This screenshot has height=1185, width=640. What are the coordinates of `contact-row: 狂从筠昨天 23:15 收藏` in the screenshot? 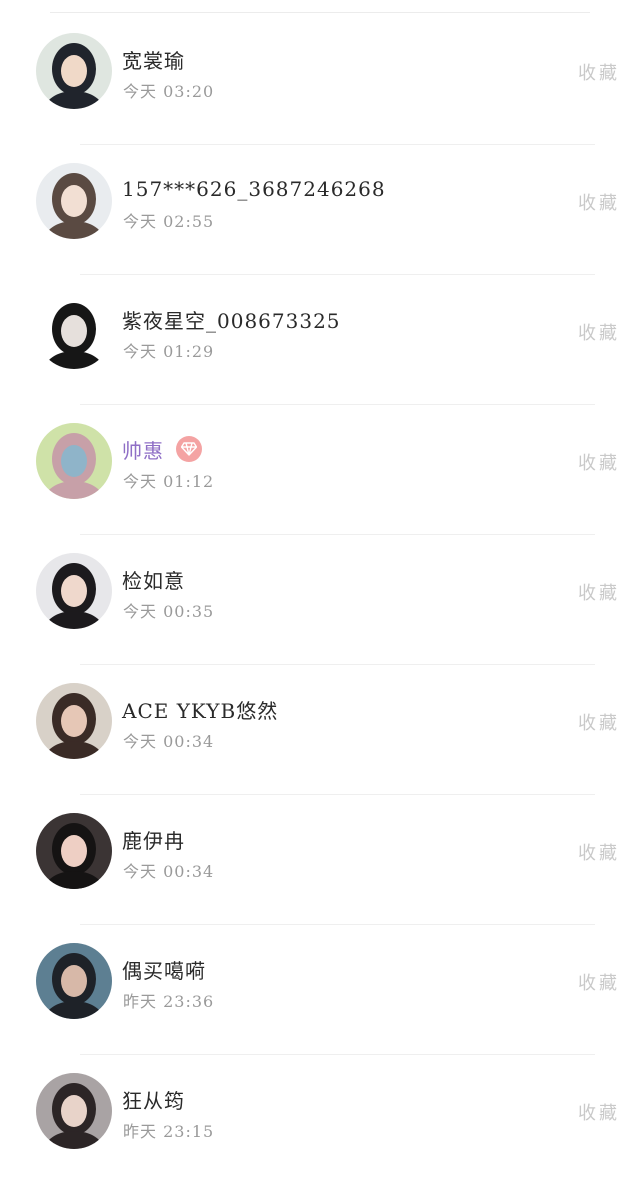 It's located at (320, 1120).